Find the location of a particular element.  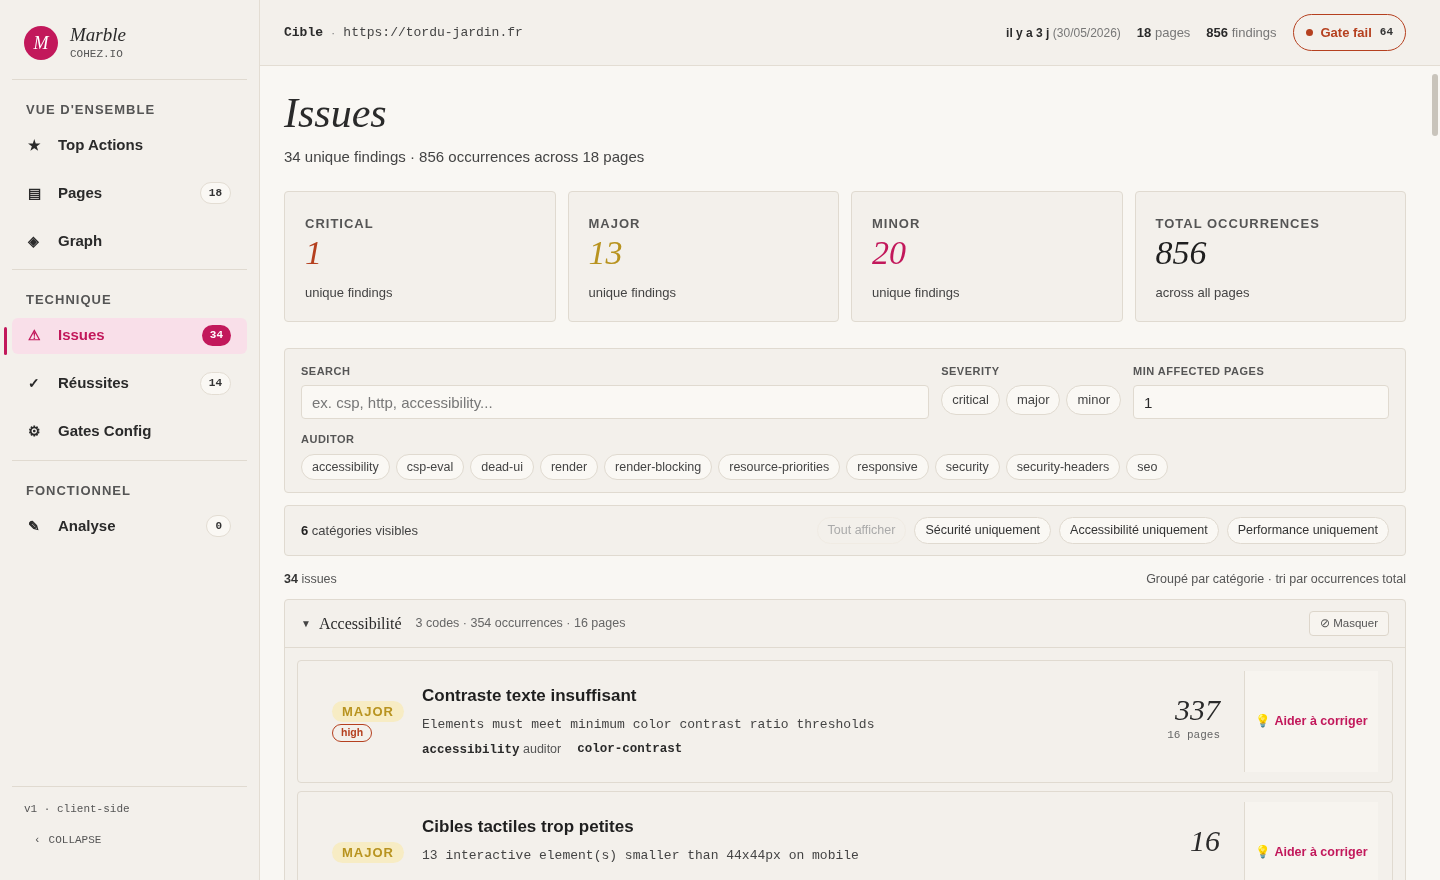

field-label: SEARCH is located at coordinates (326, 371).